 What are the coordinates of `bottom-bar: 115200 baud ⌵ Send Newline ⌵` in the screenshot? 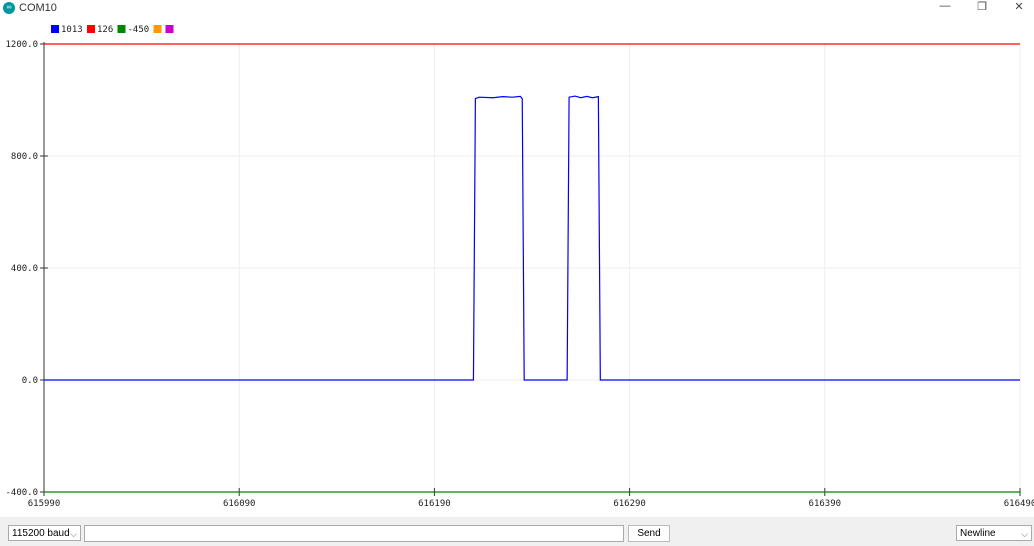 It's located at (517, 531).